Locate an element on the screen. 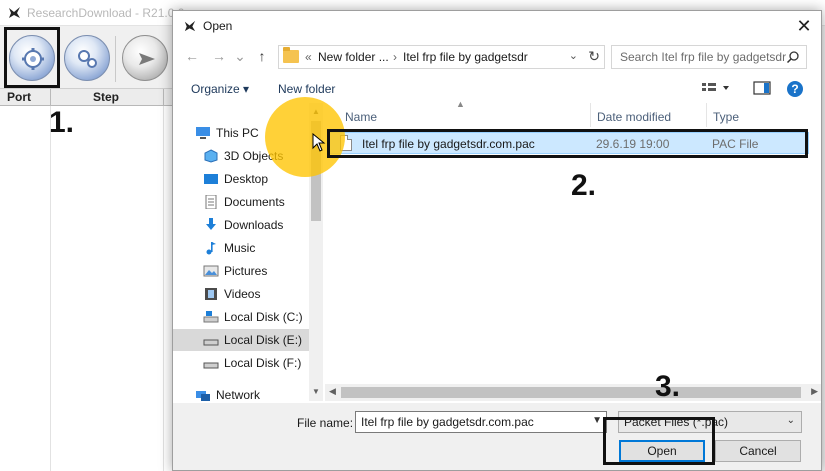 The width and height of the screenshot is (825, 471). nav-item-videos: Videos is located at coordinates (241, 294).